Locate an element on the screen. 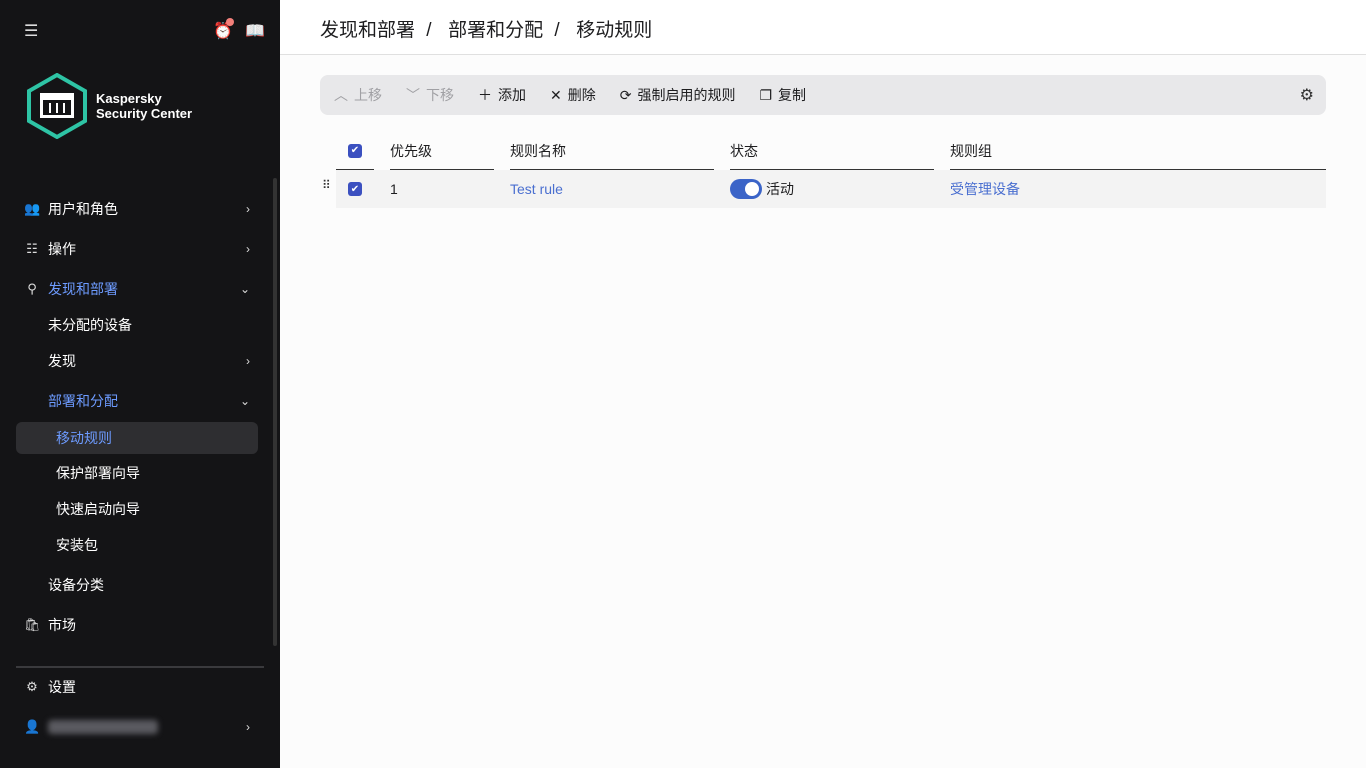 The width and height of the screenshot is (1366, 768). copy-button: ❐ 复制 is located at coordinates (782, 95).